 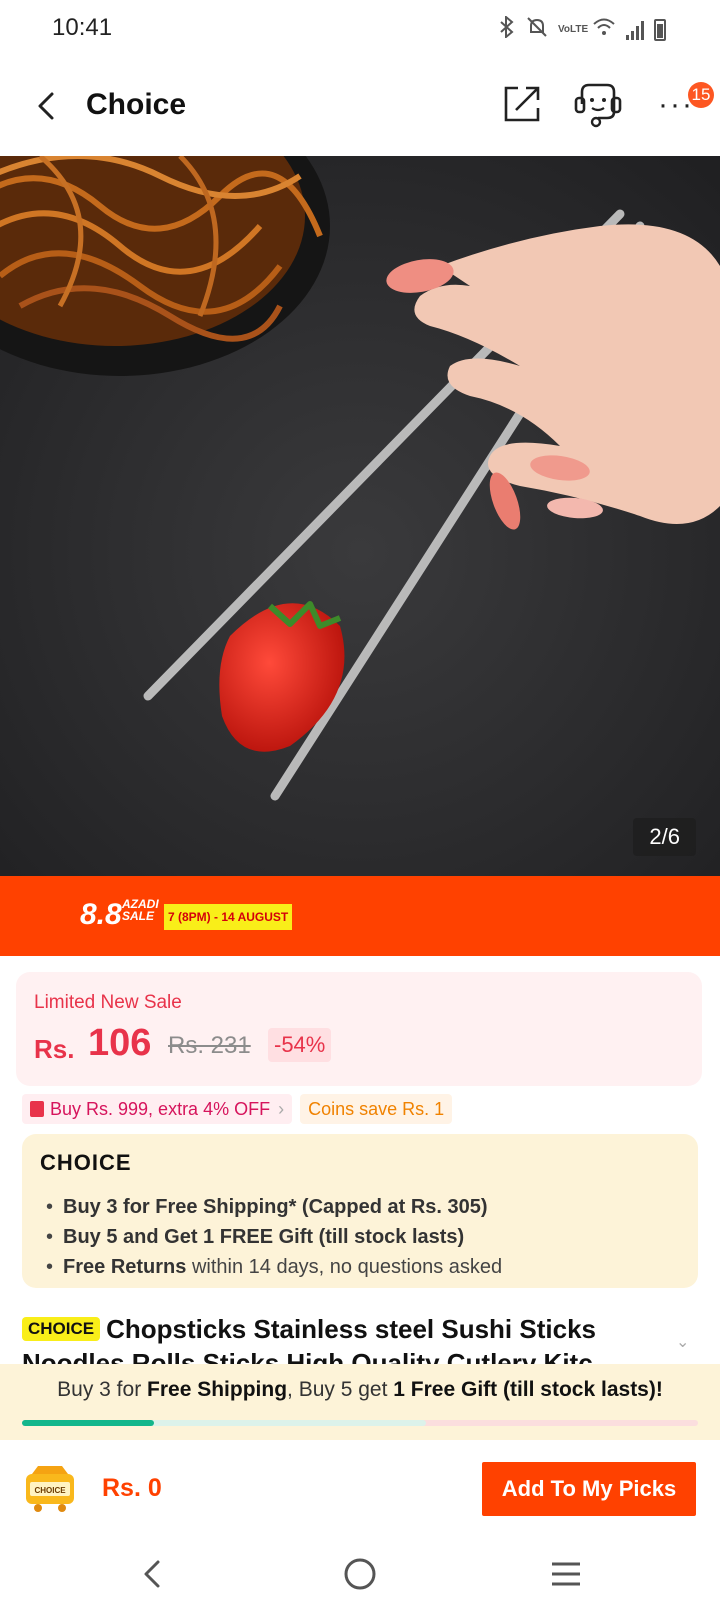 I want to click on nav-back-button, so click(x=154, y=1574).